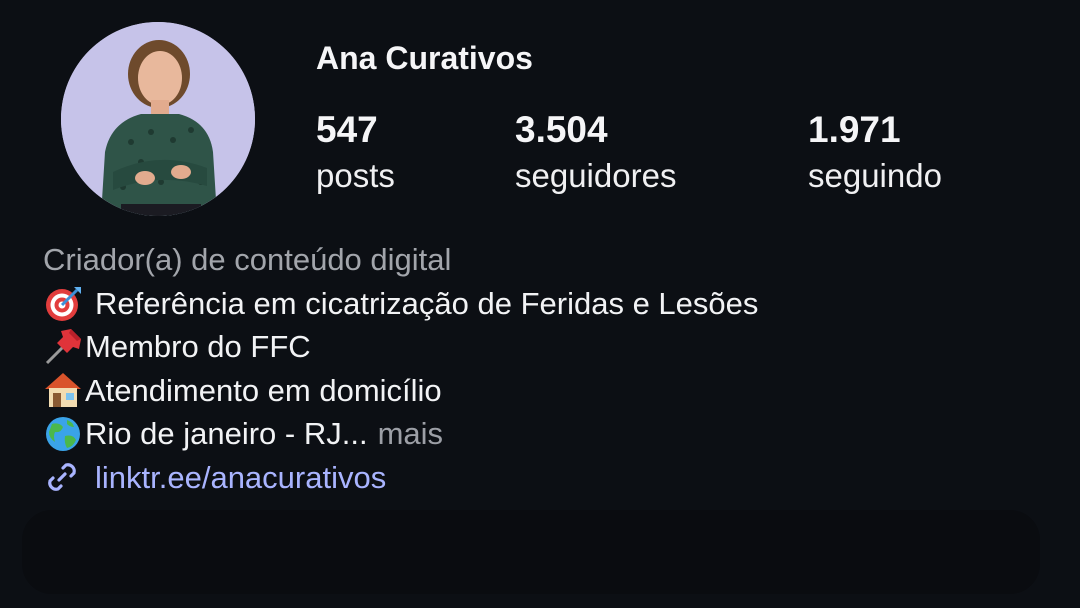 The width and height of the screenshot is (1080, 608). What do you see at coordinates (198, 346) in the screenshot?
I see `bio-line-text: Membro do FFC` at bounding box center [198, 346].